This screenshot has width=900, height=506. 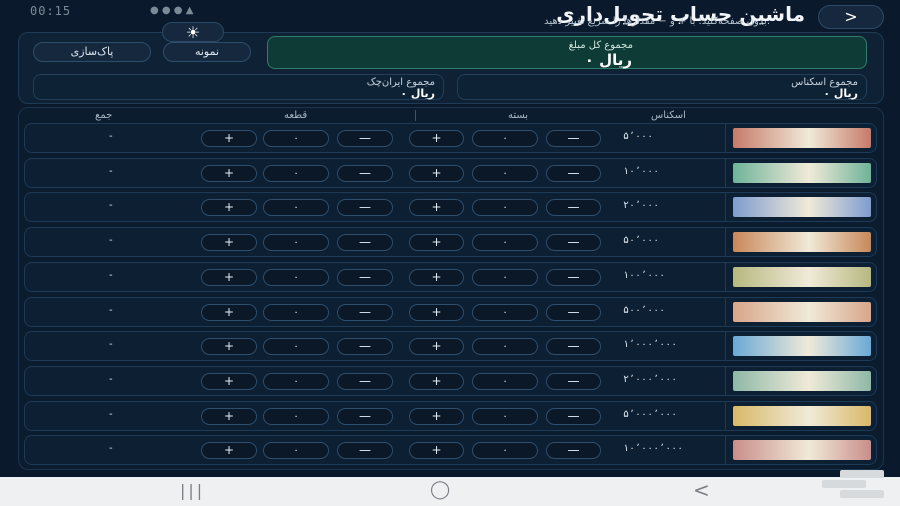 I want to click on table-row: ۲٬۰۰۰٬۰۰۰ — ۰ + — ۰ + -, so click(x=450, y=380).